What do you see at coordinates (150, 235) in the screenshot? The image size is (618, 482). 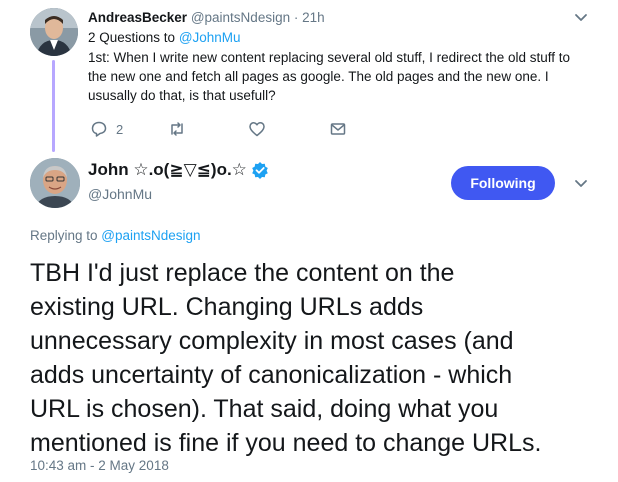 I see `mention-link: @paintsNdesign` at bounding box center [150, 235].